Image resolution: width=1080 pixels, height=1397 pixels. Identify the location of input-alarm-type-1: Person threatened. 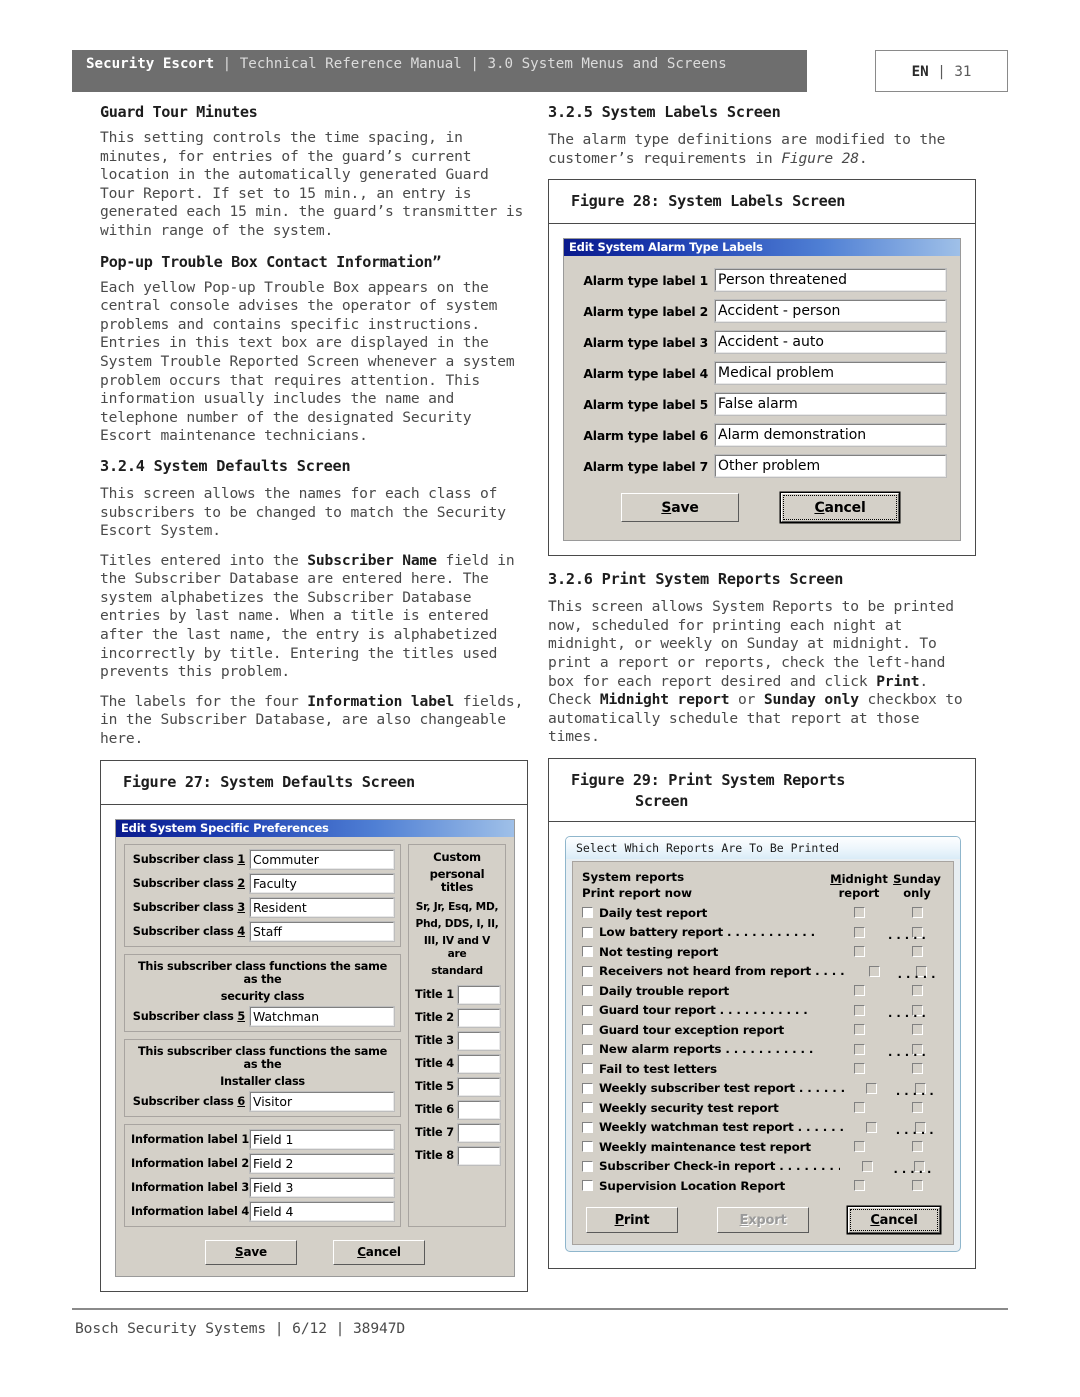
(830, 280).